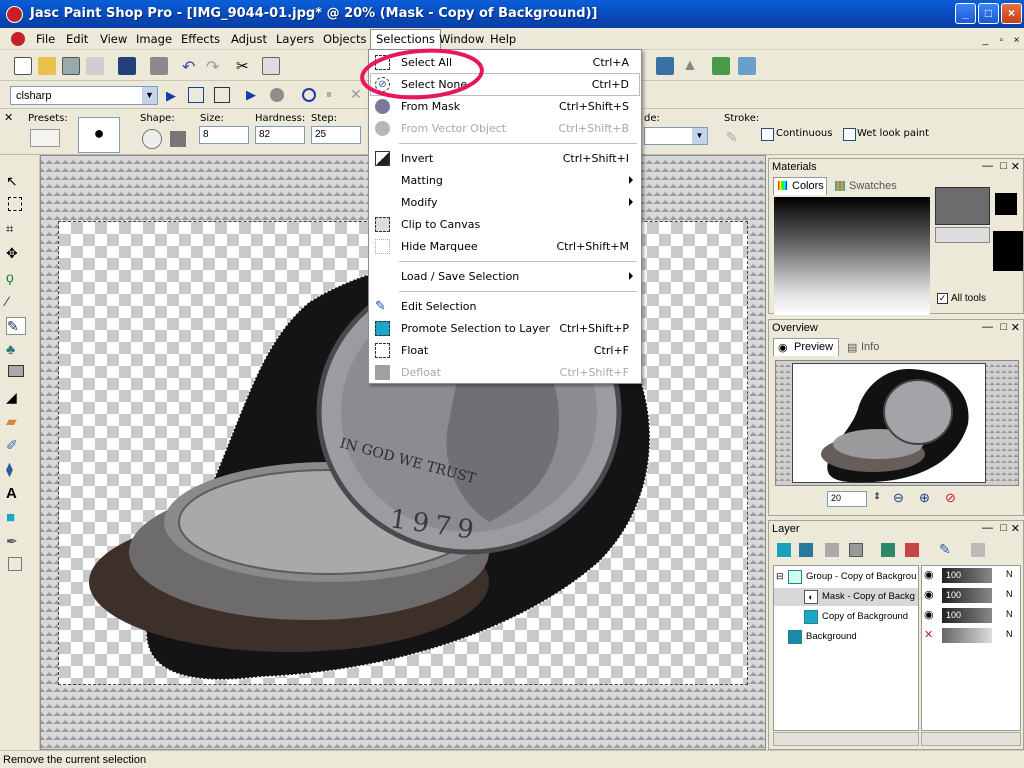 The image size is (1024, 768). I want to click on script-output-icon, so click(222, 95).